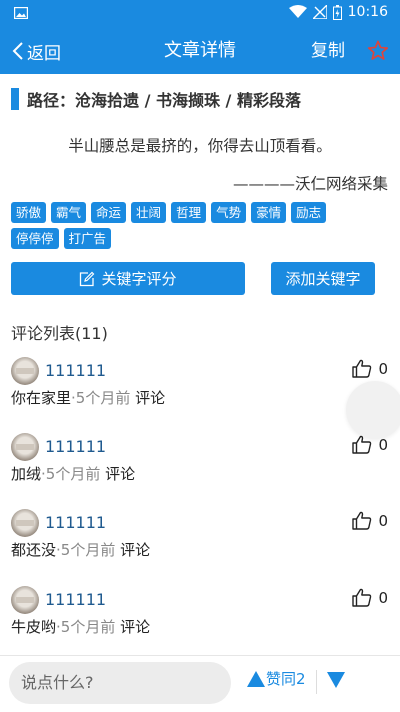  I want to click on triangle-up-icon, so click(256, 678).